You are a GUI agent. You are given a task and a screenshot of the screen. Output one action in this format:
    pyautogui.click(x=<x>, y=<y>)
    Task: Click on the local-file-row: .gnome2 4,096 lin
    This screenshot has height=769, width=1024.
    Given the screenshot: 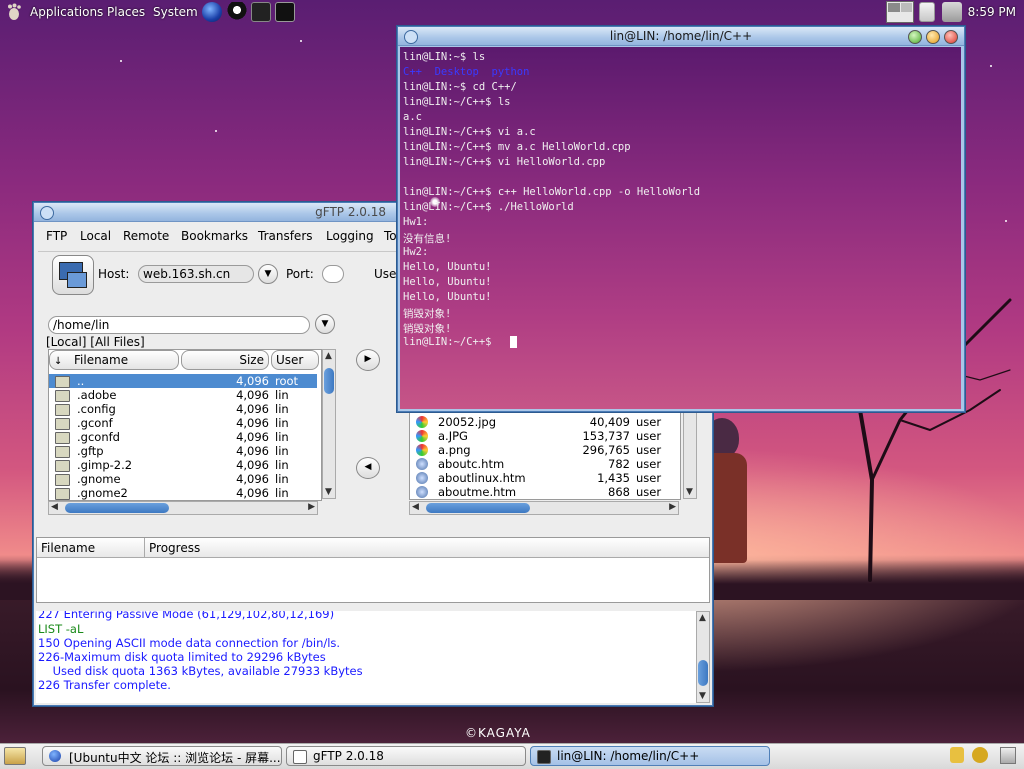 What is the action you would take?
    pyautogui.click(x=183, y=493)
    